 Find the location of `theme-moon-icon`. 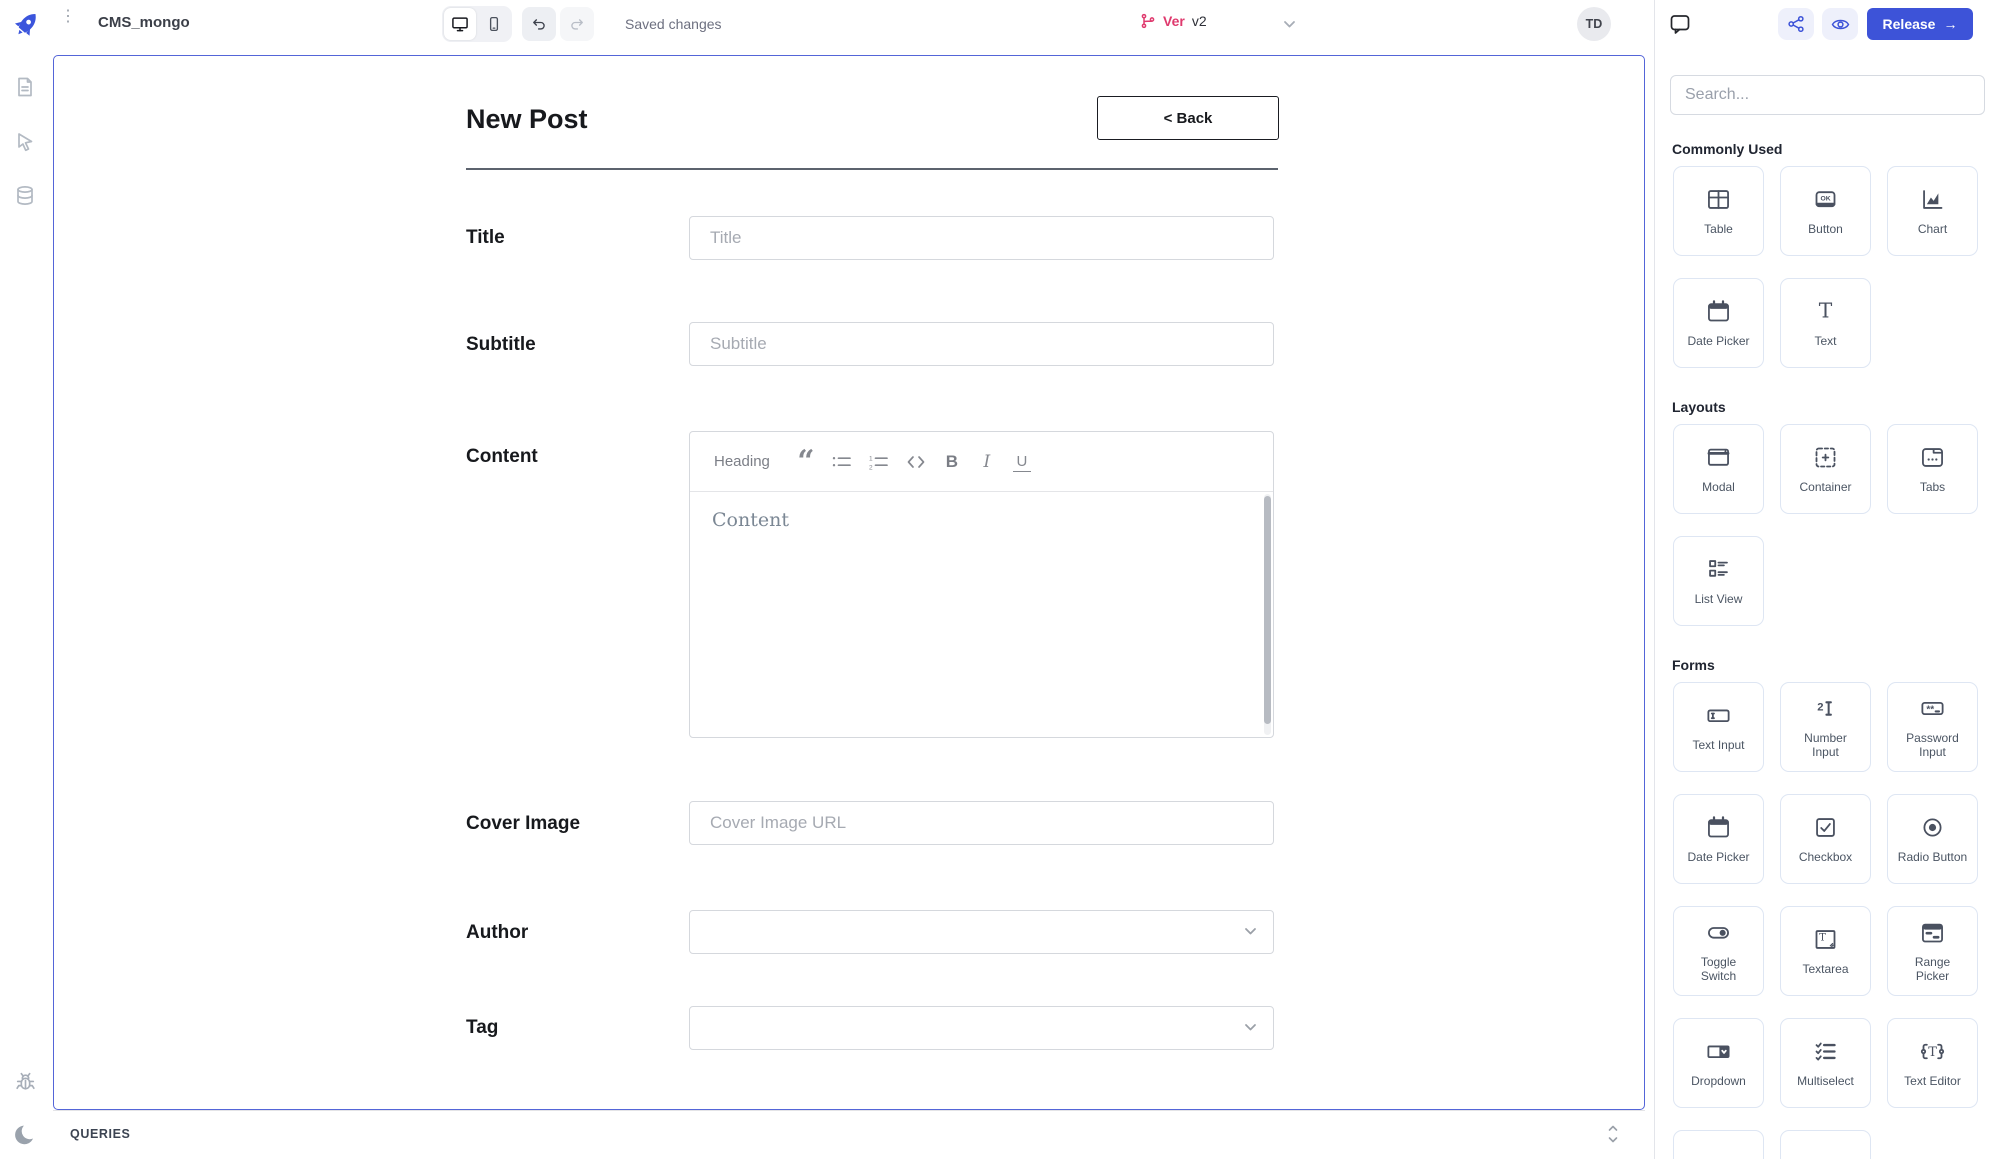

theme-moon-icon is located at coordinates (26, 1135).